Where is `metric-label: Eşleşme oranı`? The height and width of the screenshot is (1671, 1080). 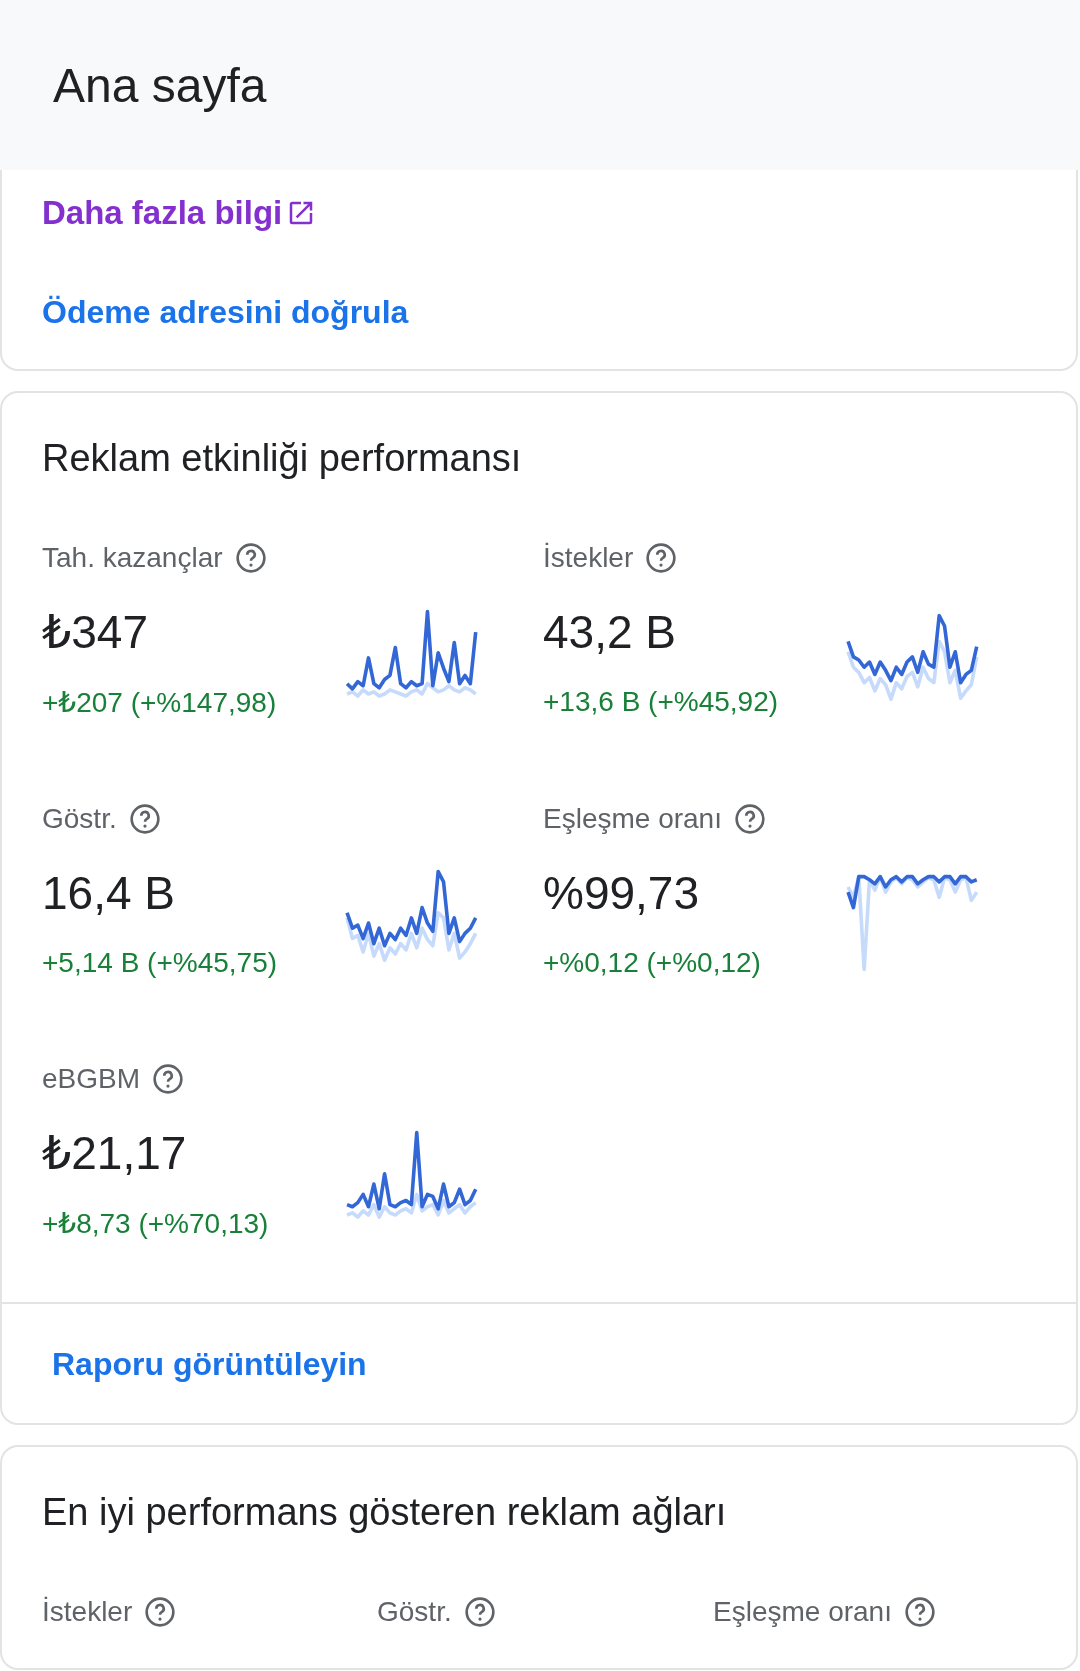
metric-label: Eşleşme oranı is located at coordinates (632, 819).